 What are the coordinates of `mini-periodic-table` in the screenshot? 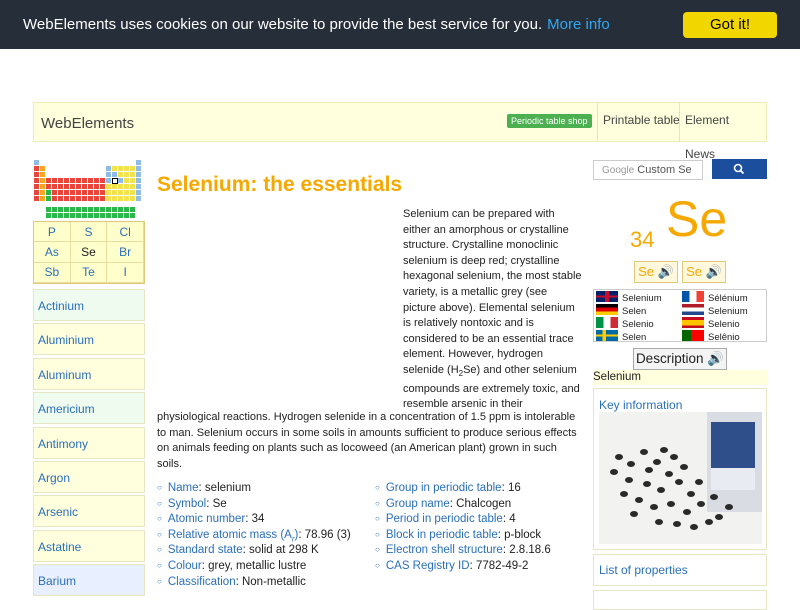 It's located at (89, 189).